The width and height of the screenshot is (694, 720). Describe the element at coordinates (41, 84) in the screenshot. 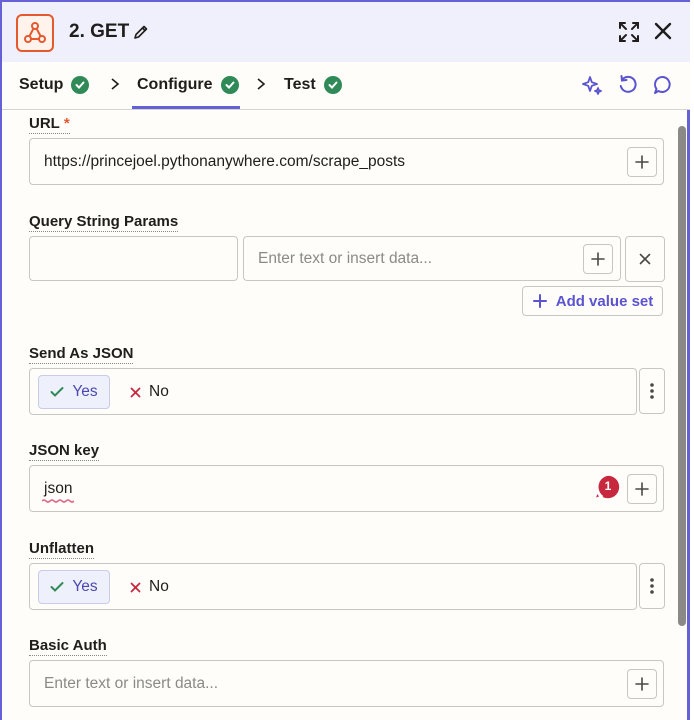

I see `tab-label: Setup` at that location.